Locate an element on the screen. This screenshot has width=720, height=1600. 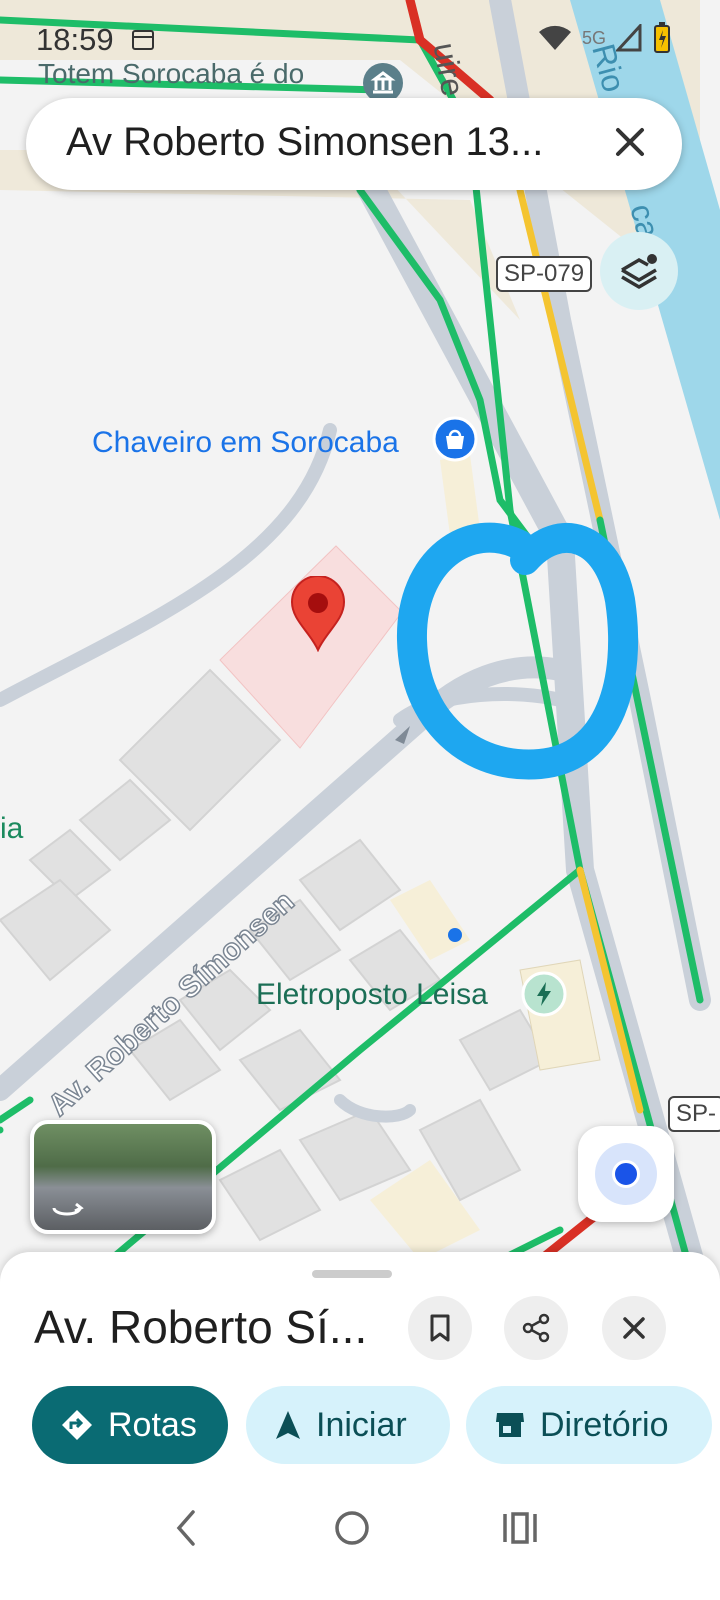
start-button: Iniciar is located at coordinates (348, 1425).